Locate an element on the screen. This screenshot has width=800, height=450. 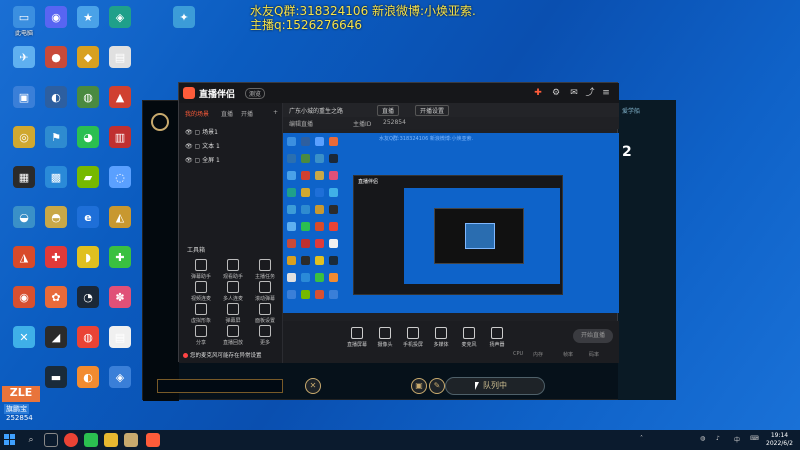
toolbox-item: 直播回放 is located at coordinates (233, 335).